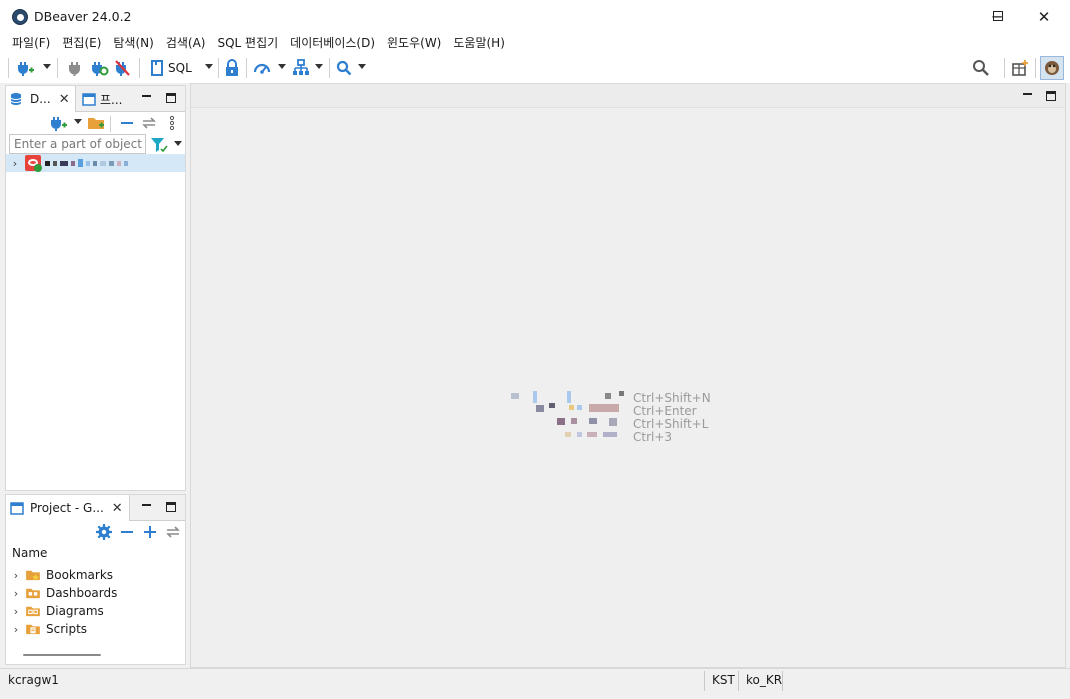 This screenshot has width=1070, height=699. I want to click on reconnect-icon, so click(100, 69).